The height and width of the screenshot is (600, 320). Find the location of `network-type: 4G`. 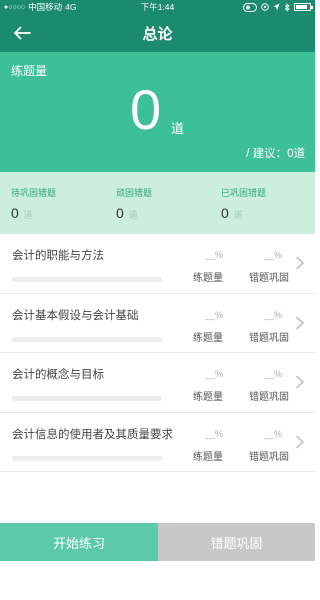

network-type: 4G is located at coordinates (71, 7).